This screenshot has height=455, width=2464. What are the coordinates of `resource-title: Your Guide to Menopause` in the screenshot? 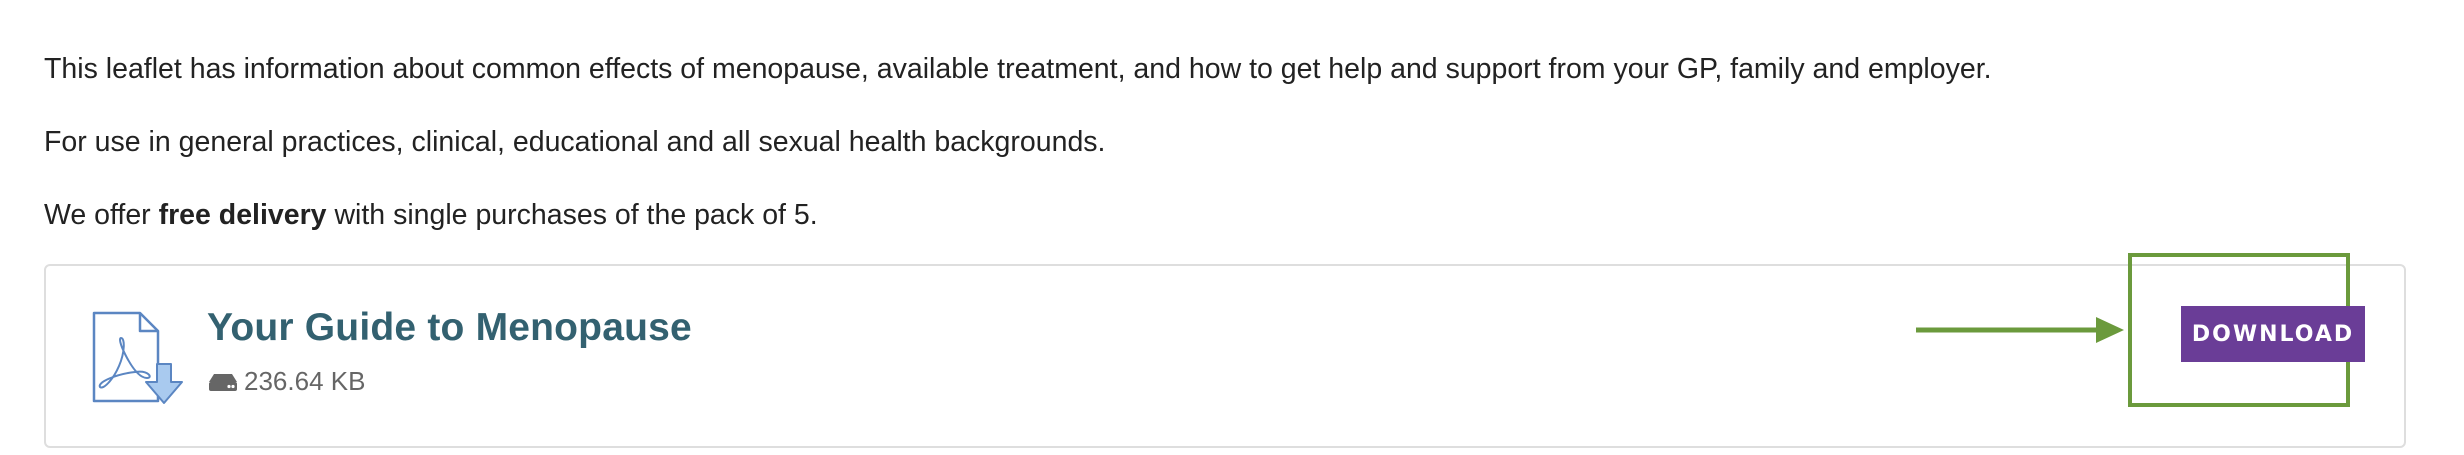 It's located at (449, 328).